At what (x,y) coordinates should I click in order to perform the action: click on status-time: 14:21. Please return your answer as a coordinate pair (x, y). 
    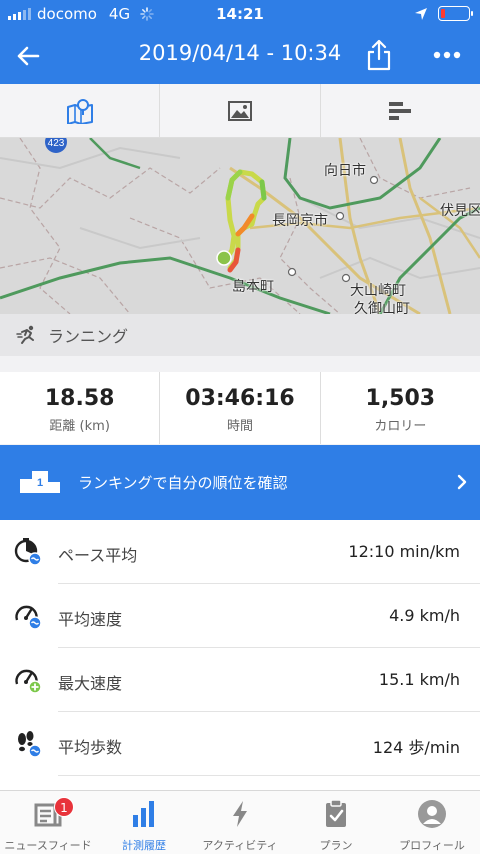
    Looking at the image, I should click on (240, 14).